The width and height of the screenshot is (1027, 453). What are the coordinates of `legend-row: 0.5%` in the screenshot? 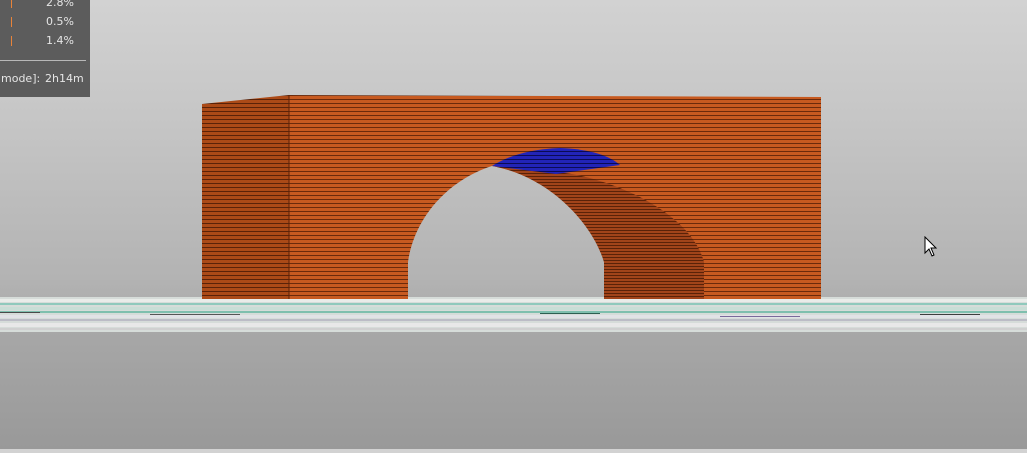 It's located at (45, 22).